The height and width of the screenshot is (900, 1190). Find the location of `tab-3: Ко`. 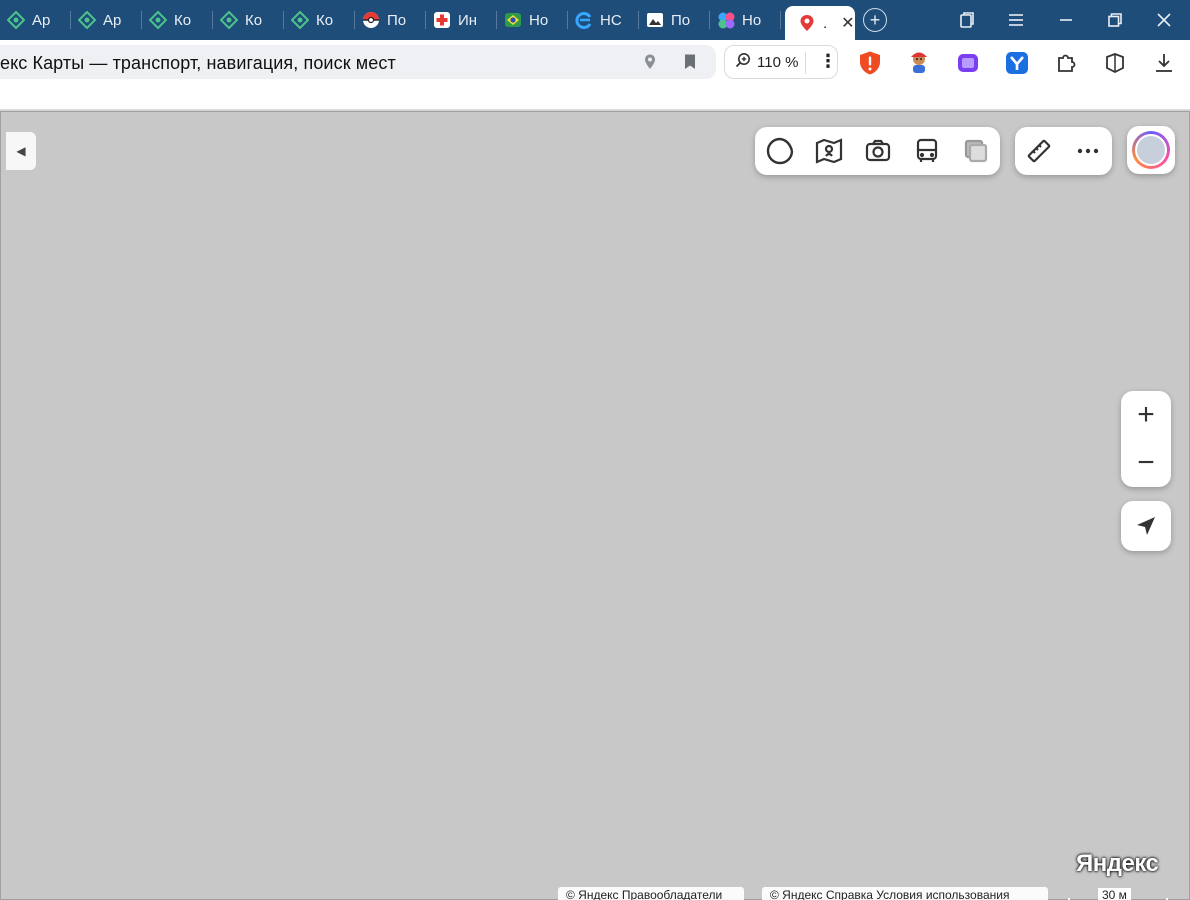

tab-3: Ко is located at coordinates (177, 20).